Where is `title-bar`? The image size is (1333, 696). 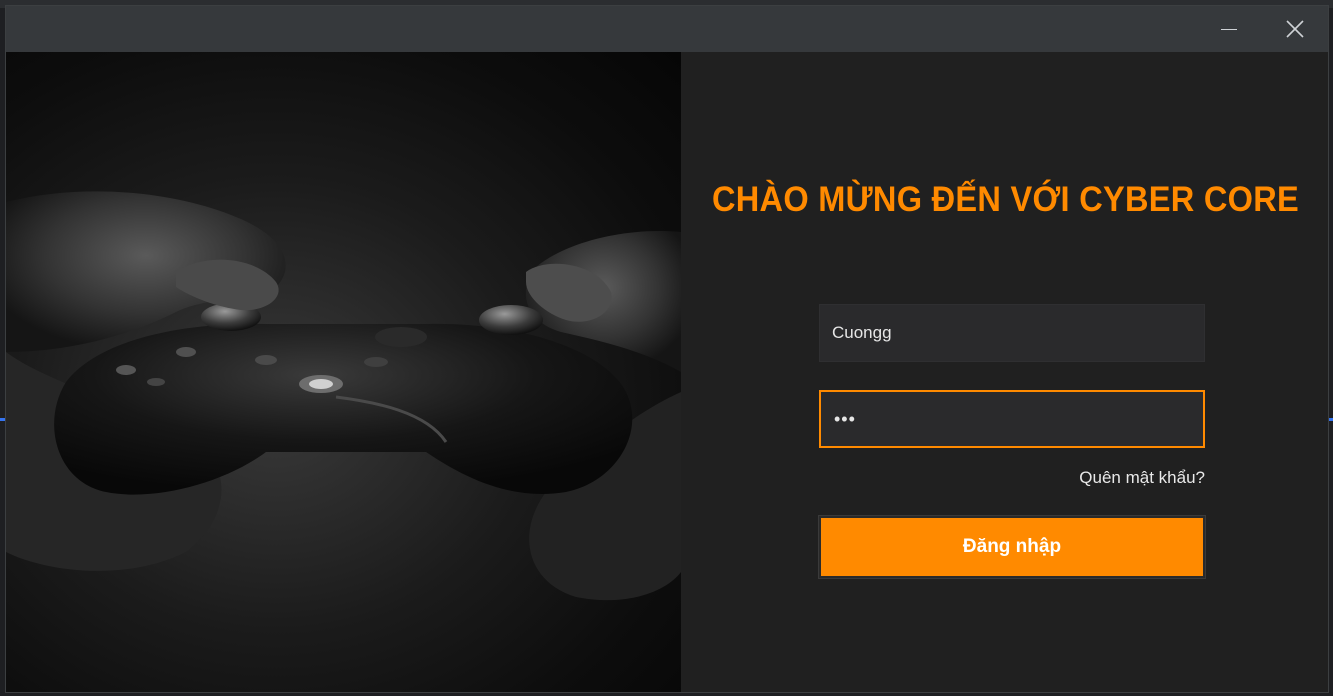
title-bar is located at coordinates (667, 29).